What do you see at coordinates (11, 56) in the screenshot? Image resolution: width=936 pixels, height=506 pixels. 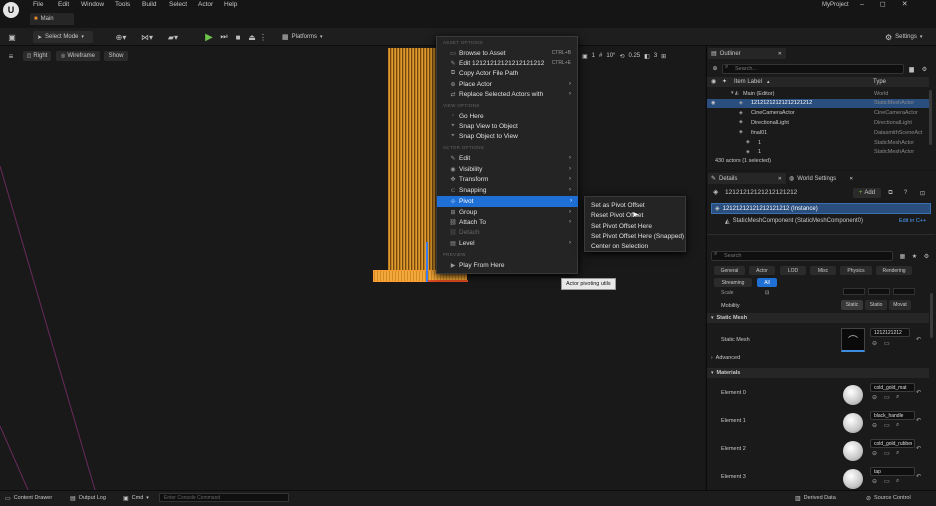 I see `hamburger-icon: ≡` at bounding box center [11, 56].